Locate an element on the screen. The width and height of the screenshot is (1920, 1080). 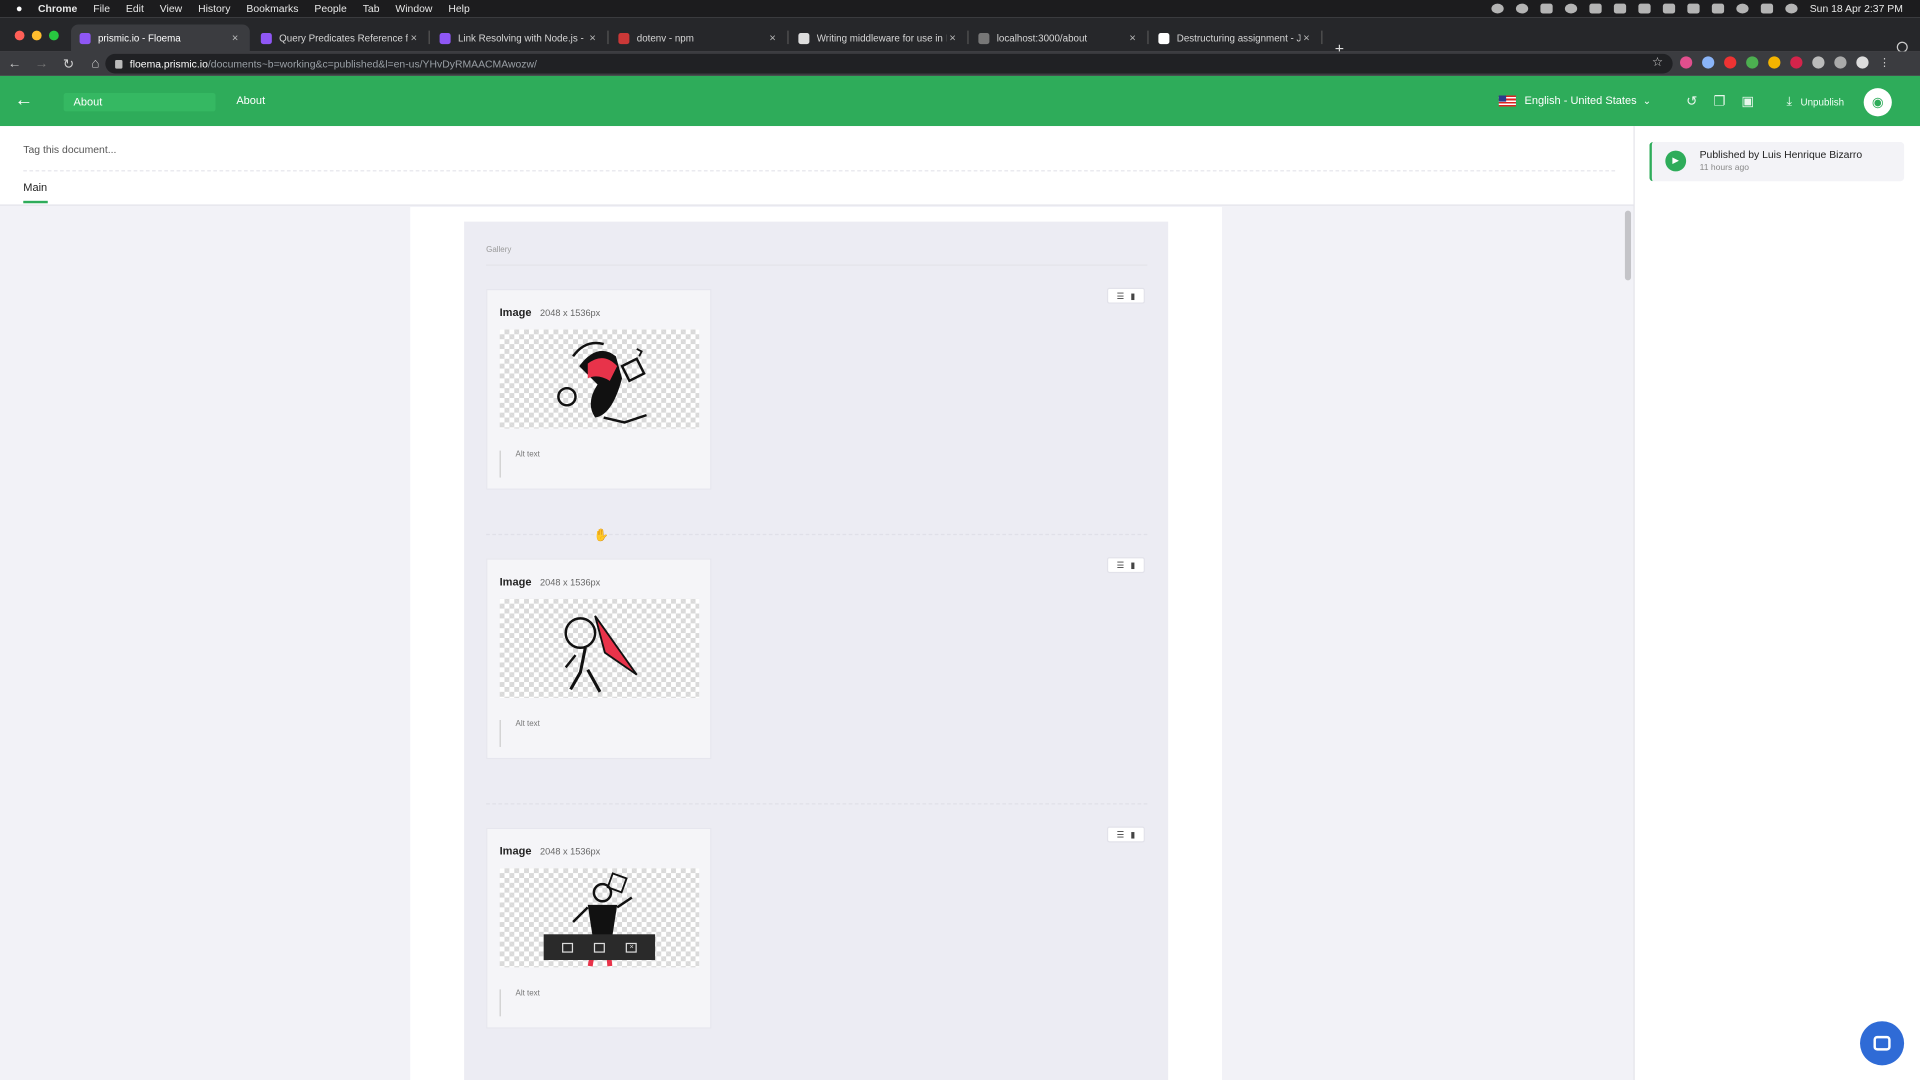
vpn-icon is located at coordinates (1644, 8).